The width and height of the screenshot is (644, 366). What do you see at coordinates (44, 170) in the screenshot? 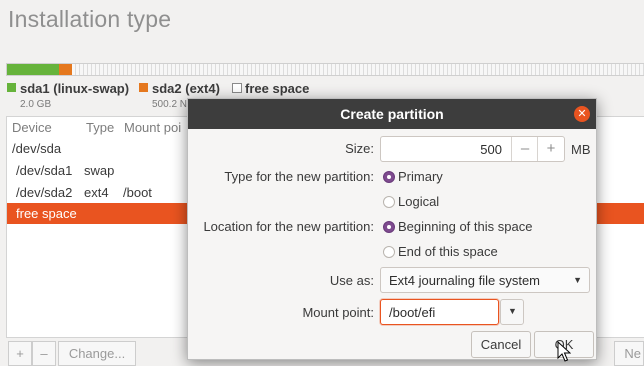
I see `table-row-device: /dev/sda1` at bounding box center [44, 170].